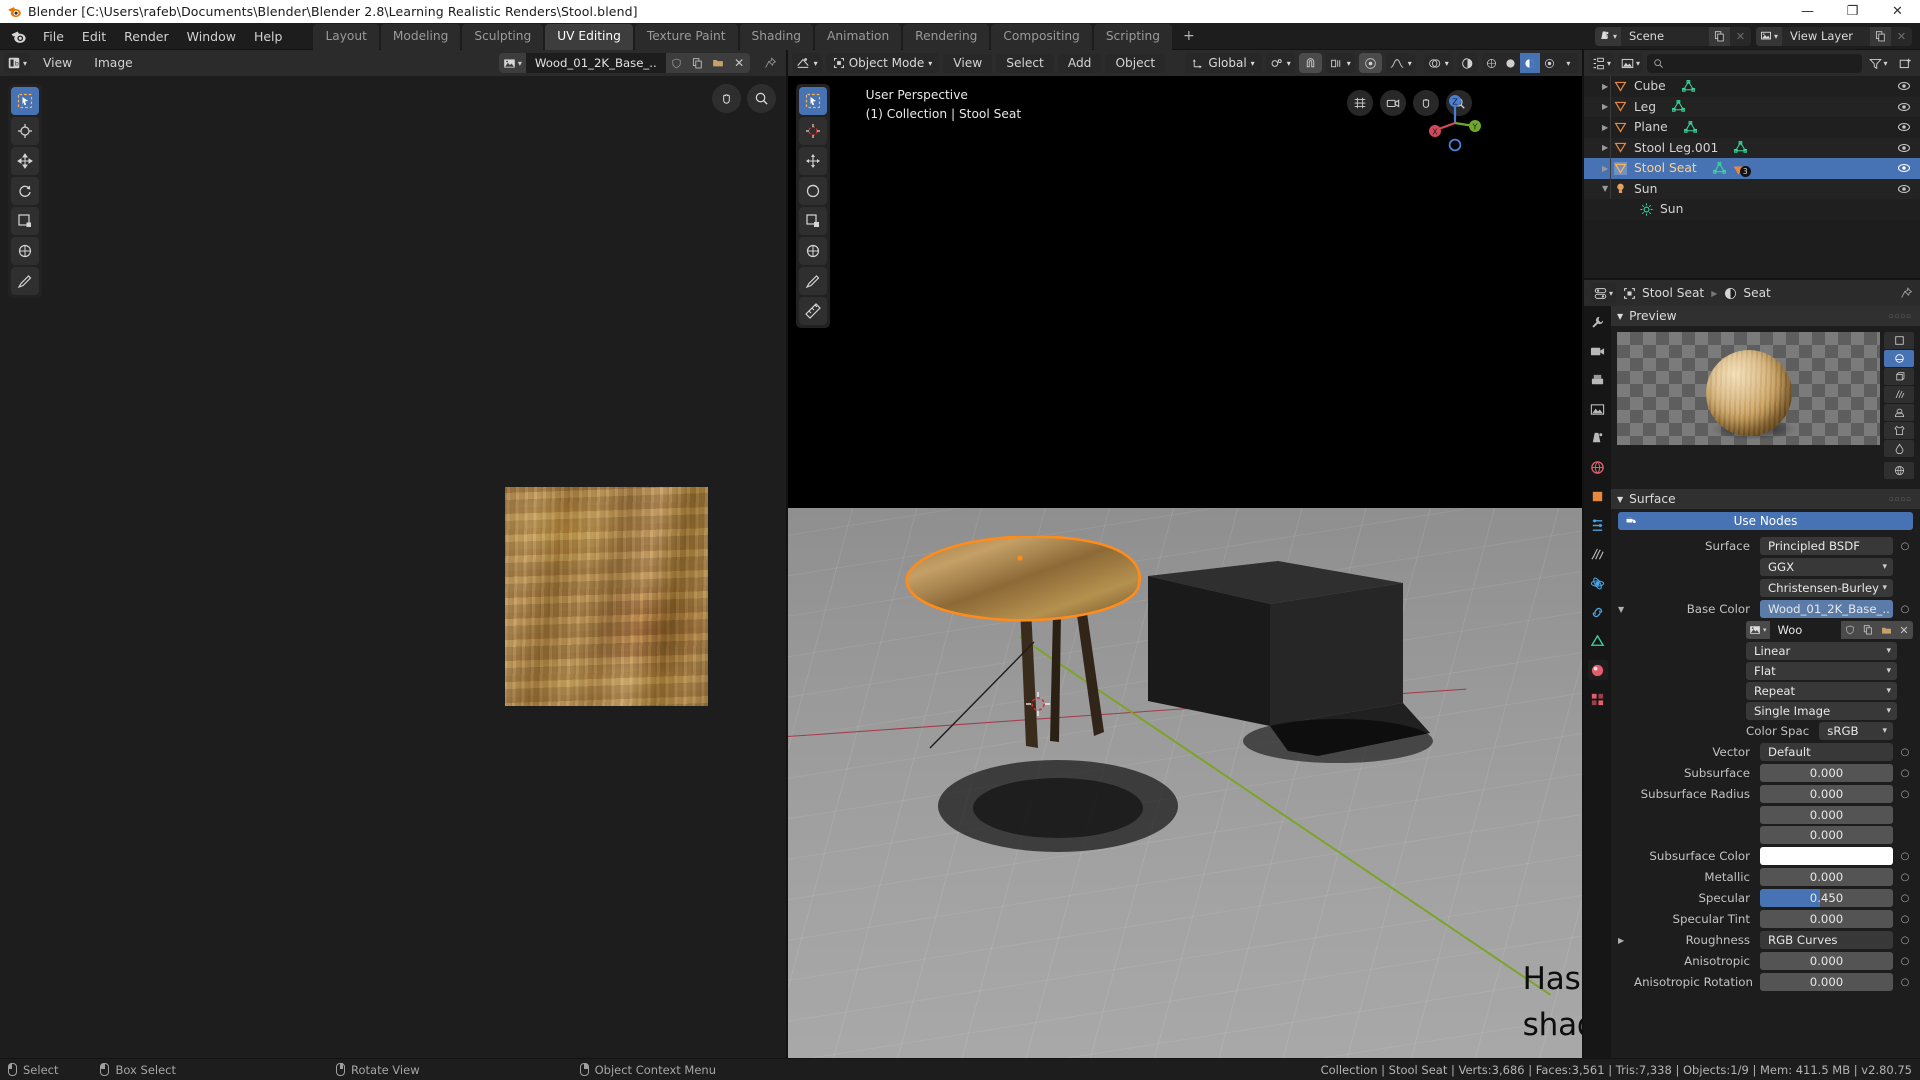 The width and height of the screenshot is (1920, 1080). Describe the element at coordinates (1821, 691) in the screenshot. I see `extension-field: Repeat ▾` at that location.